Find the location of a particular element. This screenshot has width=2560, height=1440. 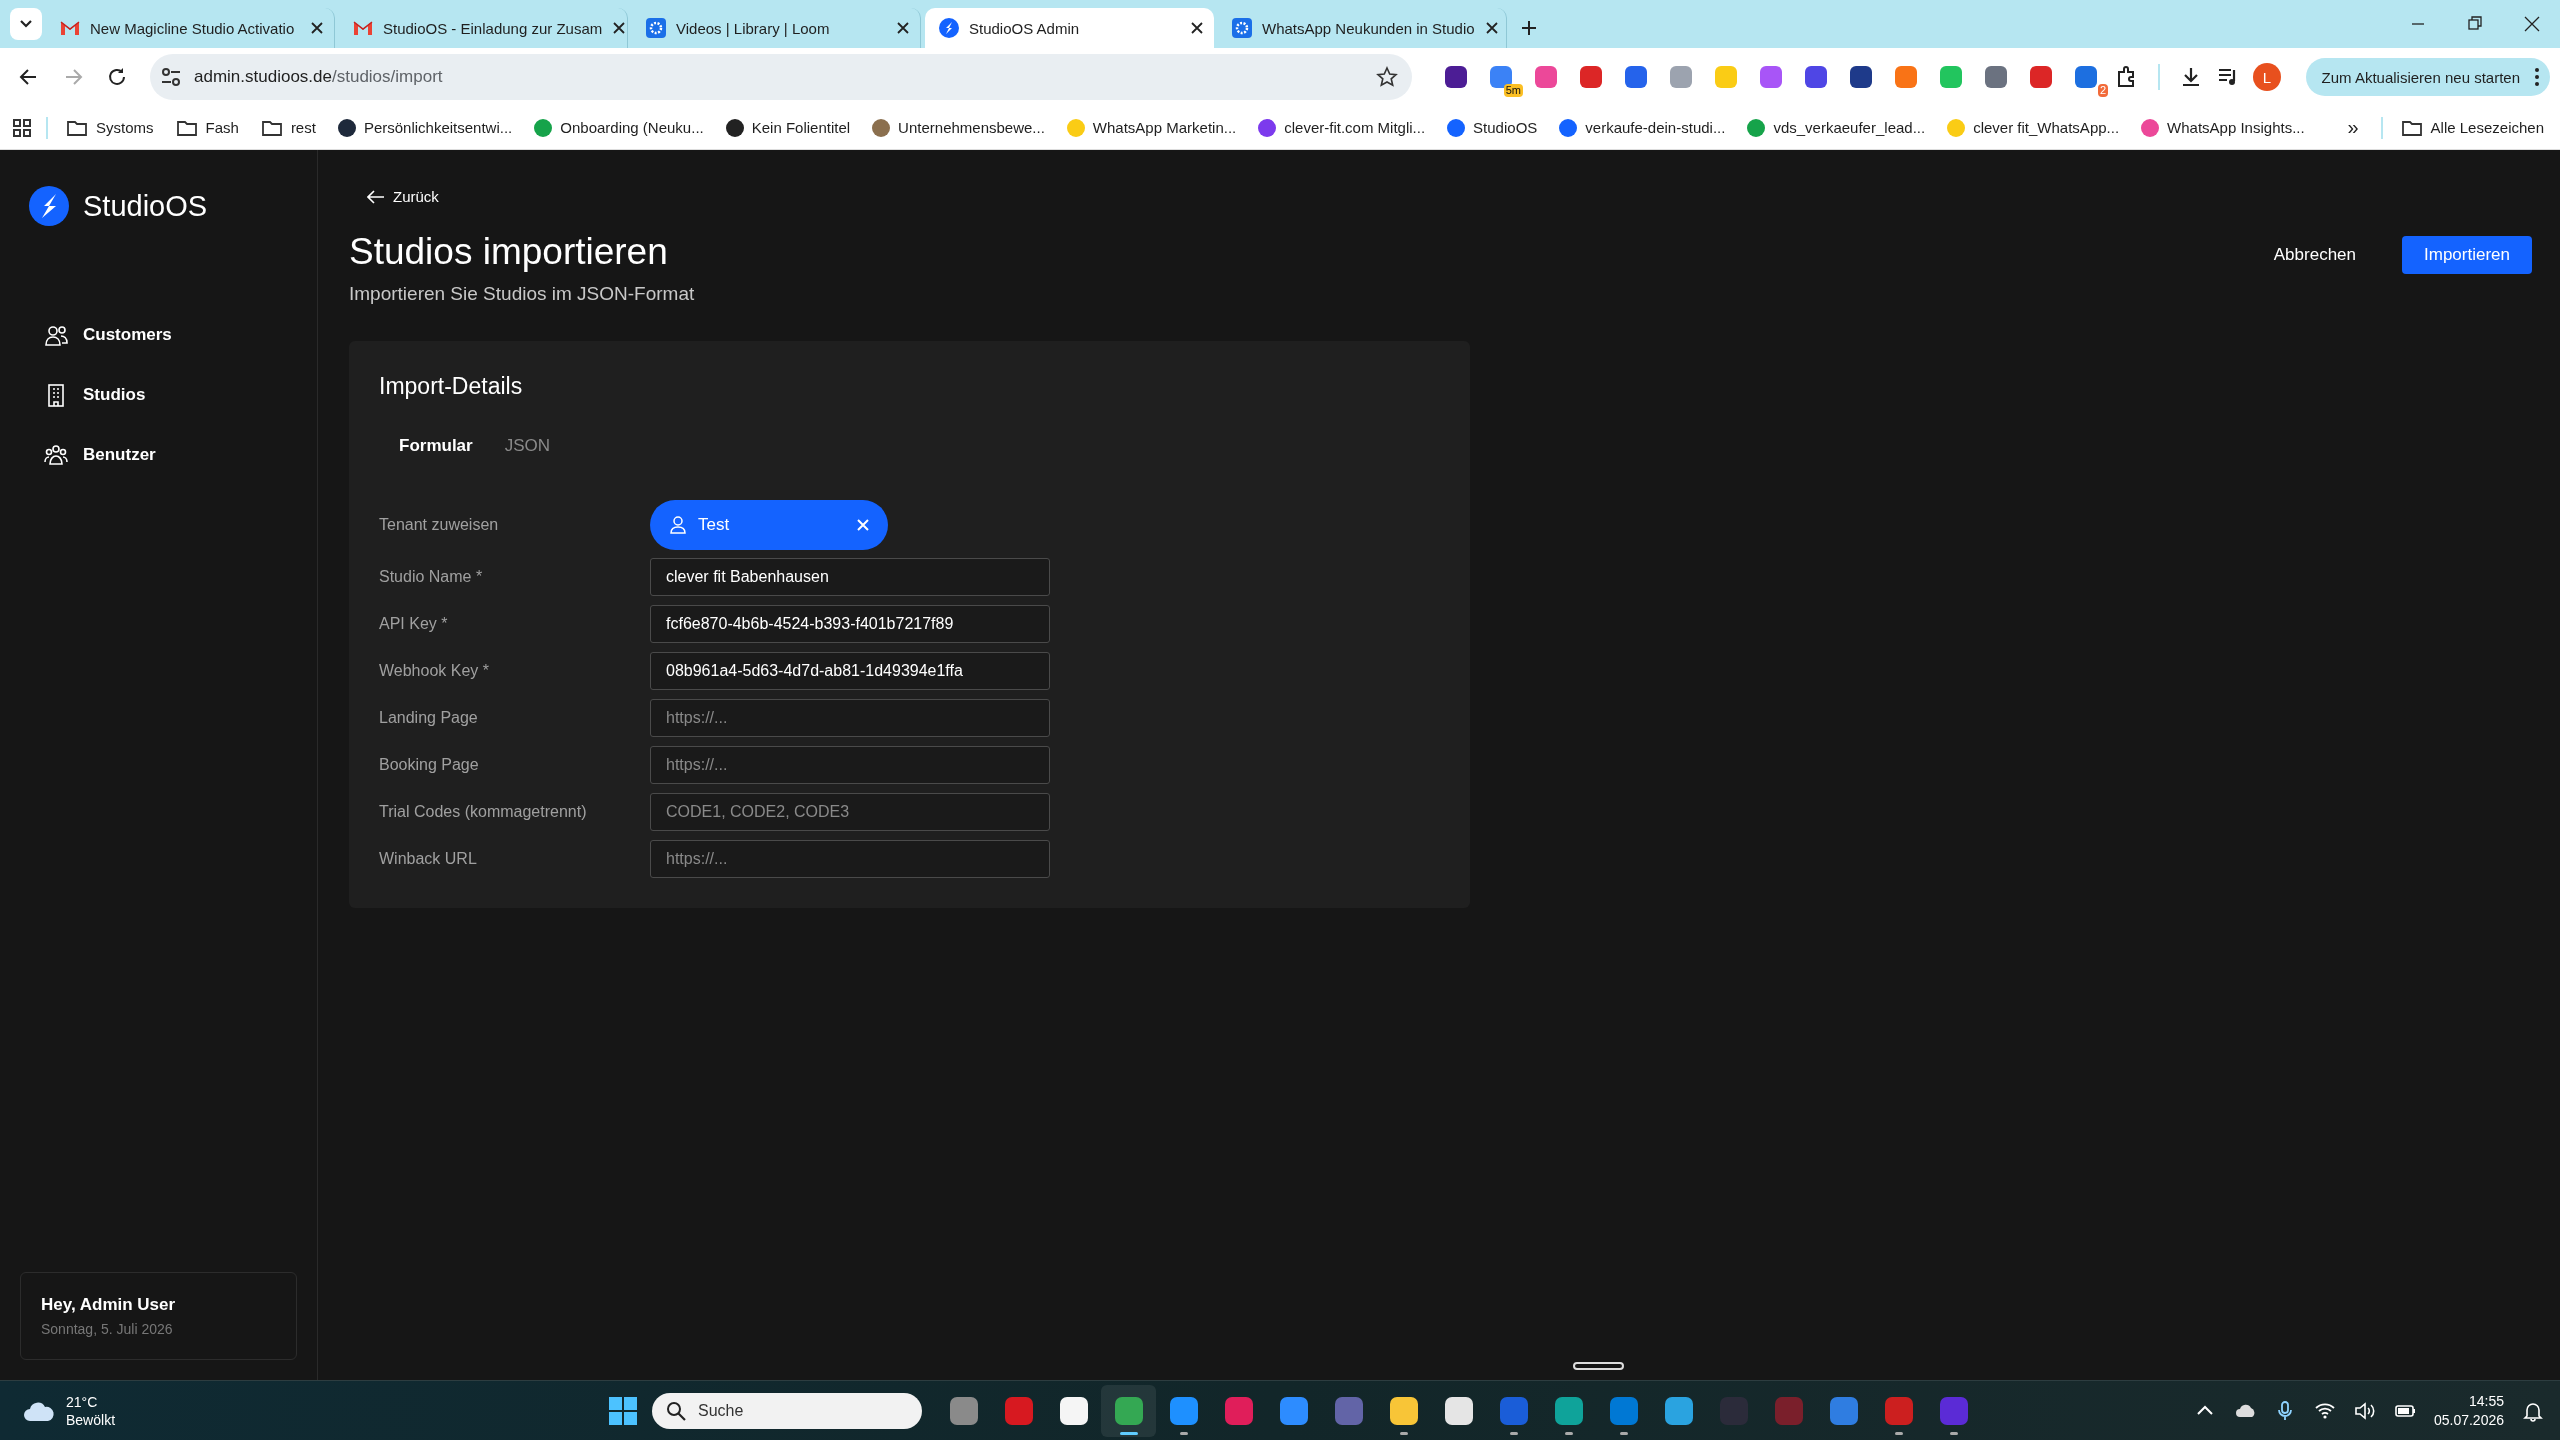

page-subtitle: Importieren Sie Studios im JSON-Format is located at coordinates (522, 294).